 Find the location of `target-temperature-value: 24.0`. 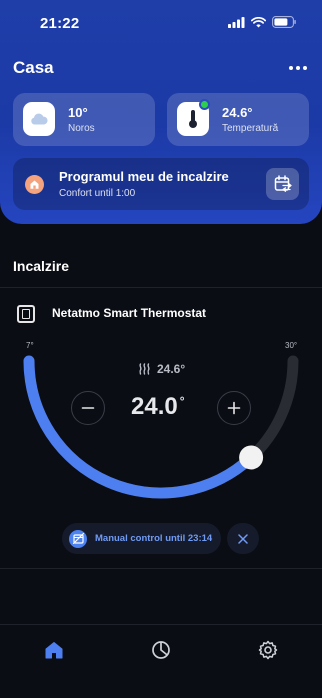

target-temperature-value: 24.0 is located at coordinates (154, 406).